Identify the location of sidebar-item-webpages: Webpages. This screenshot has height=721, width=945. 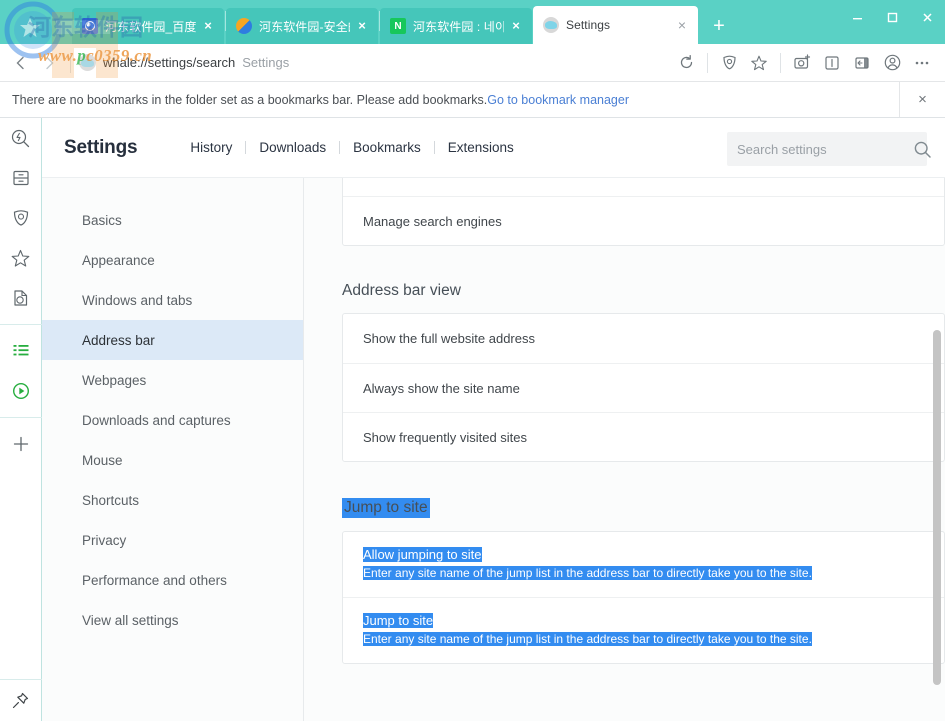
(172, 380).